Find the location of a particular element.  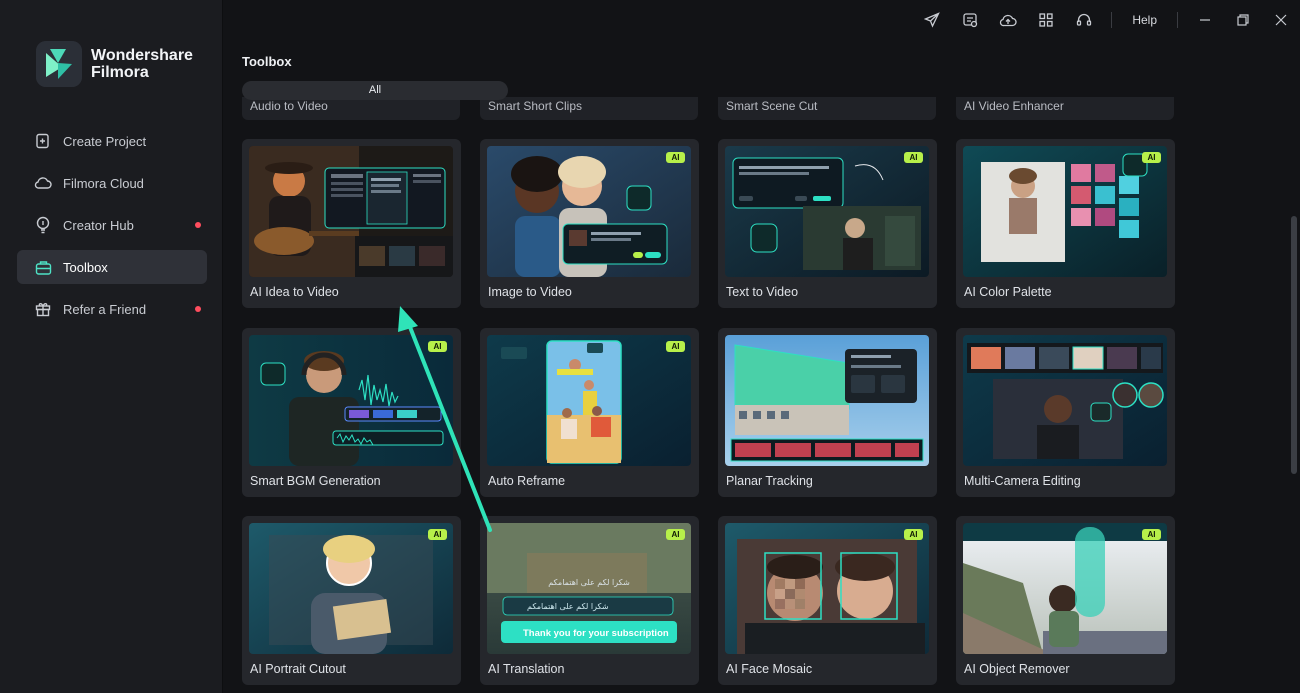

feedback-icon is located at coordinates (970, 20).